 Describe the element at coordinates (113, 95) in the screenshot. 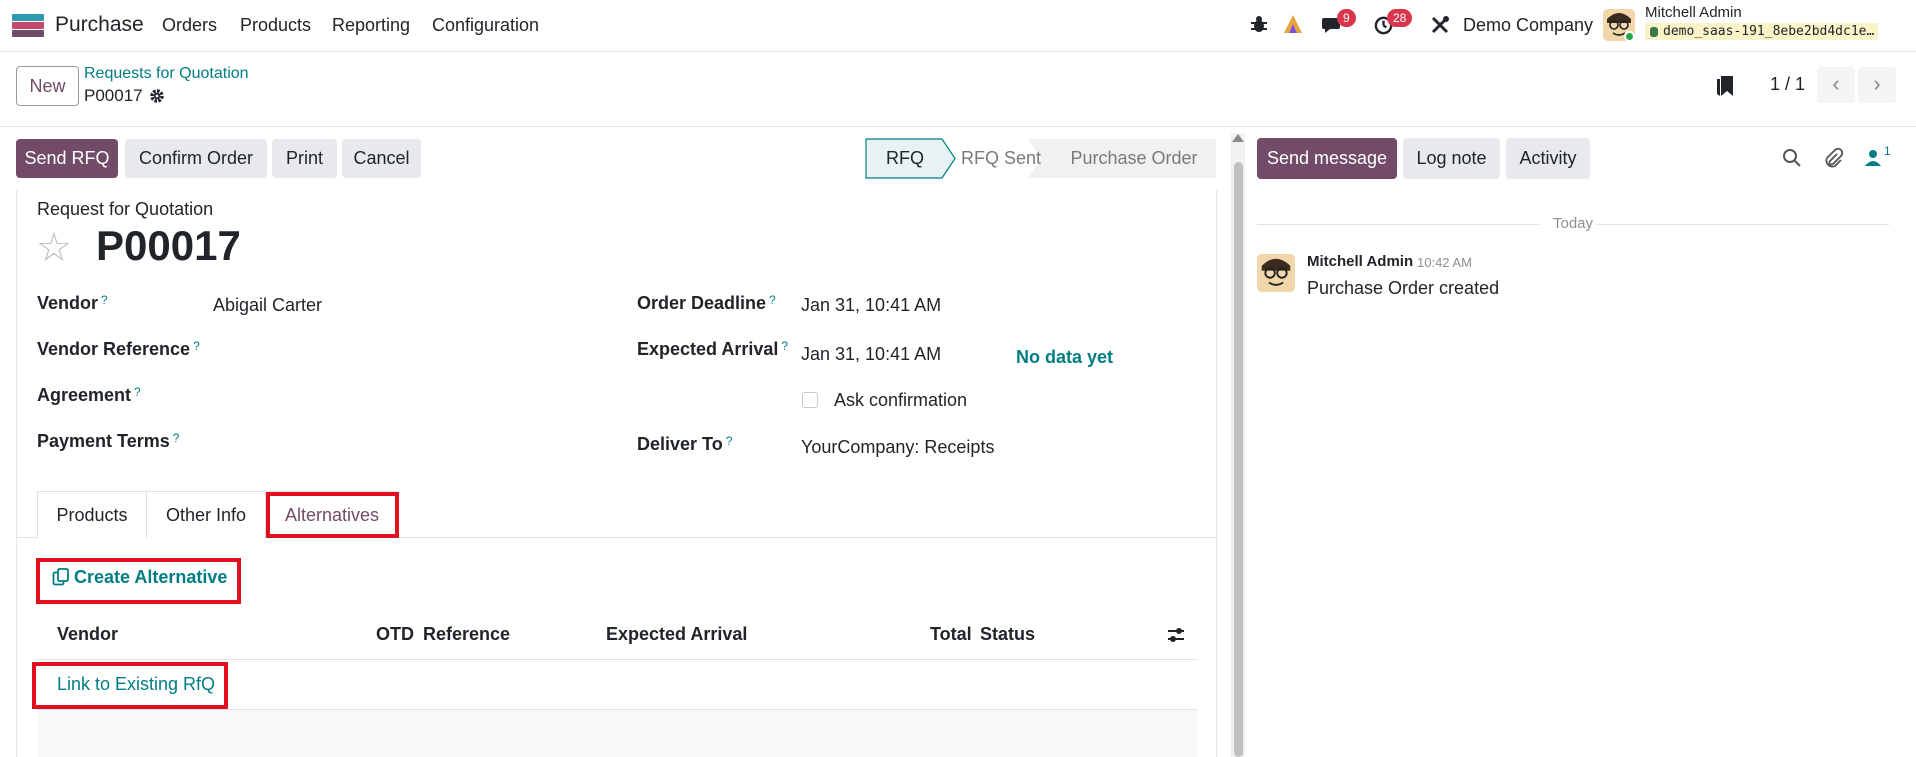

I see `breadcrumb-current: P00017` at that location.